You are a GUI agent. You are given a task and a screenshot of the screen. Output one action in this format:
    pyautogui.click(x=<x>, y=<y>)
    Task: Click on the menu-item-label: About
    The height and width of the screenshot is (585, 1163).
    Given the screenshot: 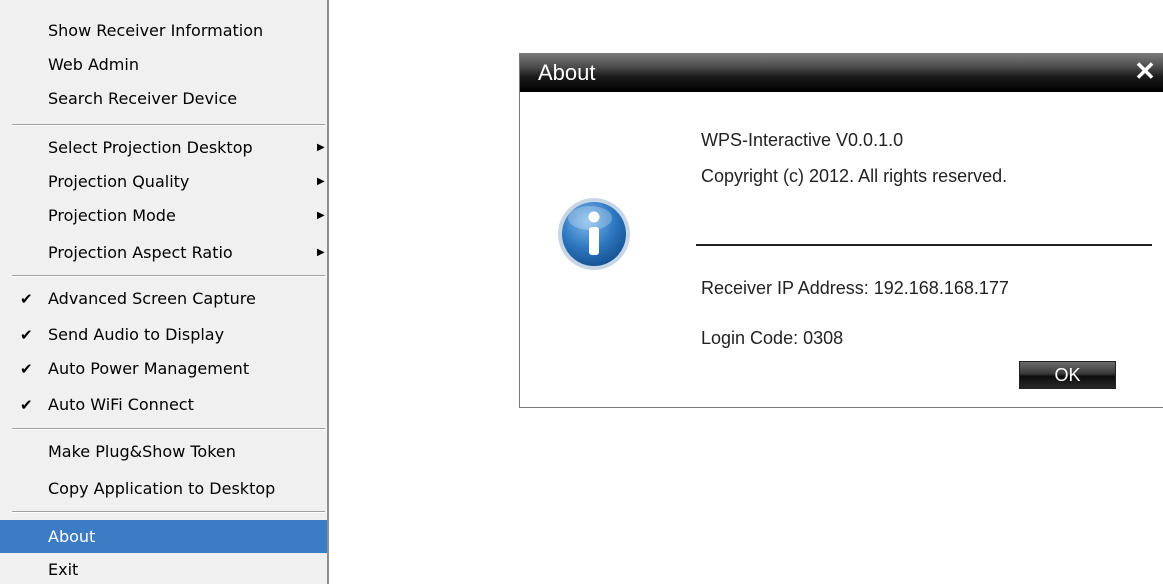 What is the action you would take?
    pyautogui.click(x=72, y=536)
    